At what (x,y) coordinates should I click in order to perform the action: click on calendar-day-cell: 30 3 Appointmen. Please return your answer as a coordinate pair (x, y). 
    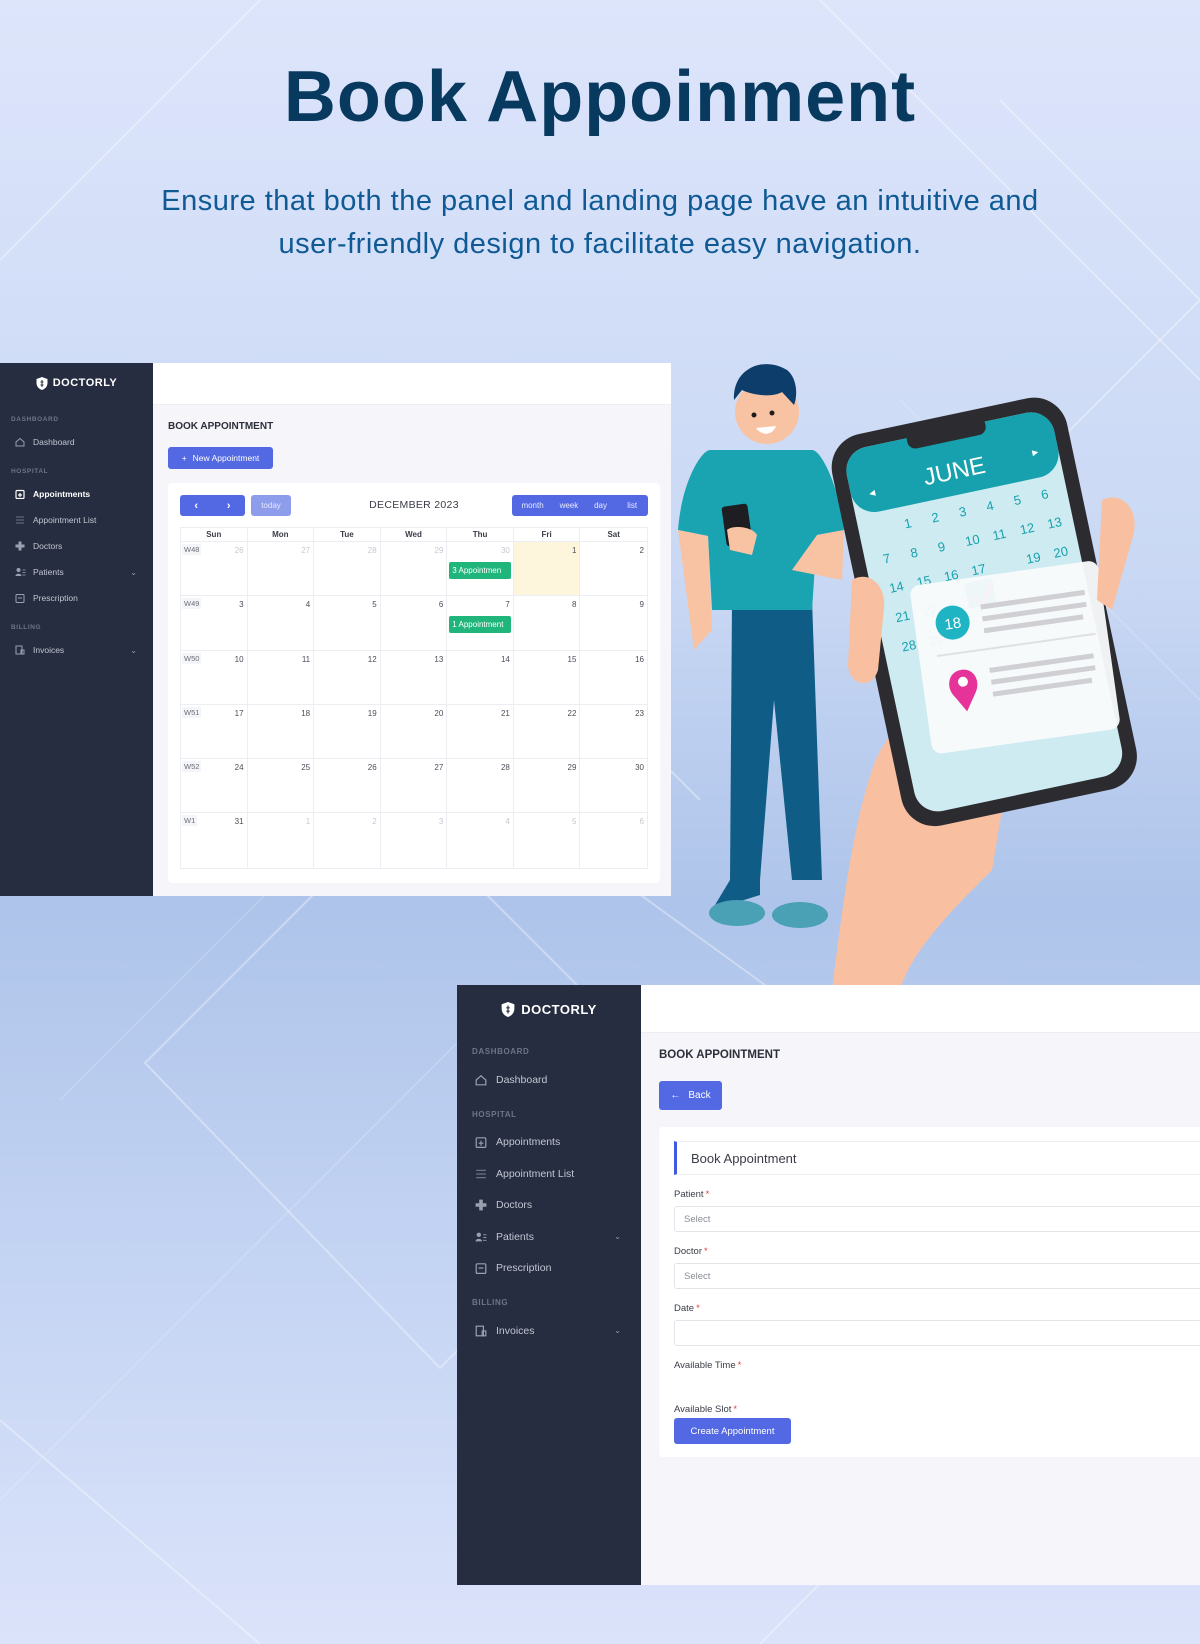
    Looking at the image, I should click on (480, 569).